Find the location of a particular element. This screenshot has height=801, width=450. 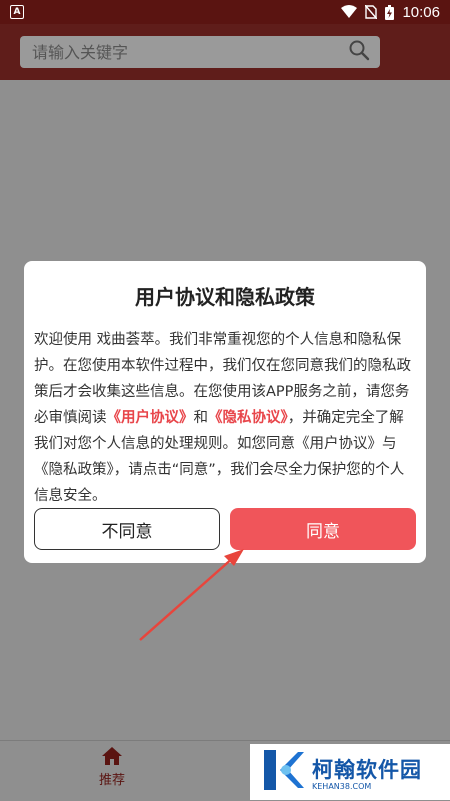

search-box is located at coordinates (200, 52).